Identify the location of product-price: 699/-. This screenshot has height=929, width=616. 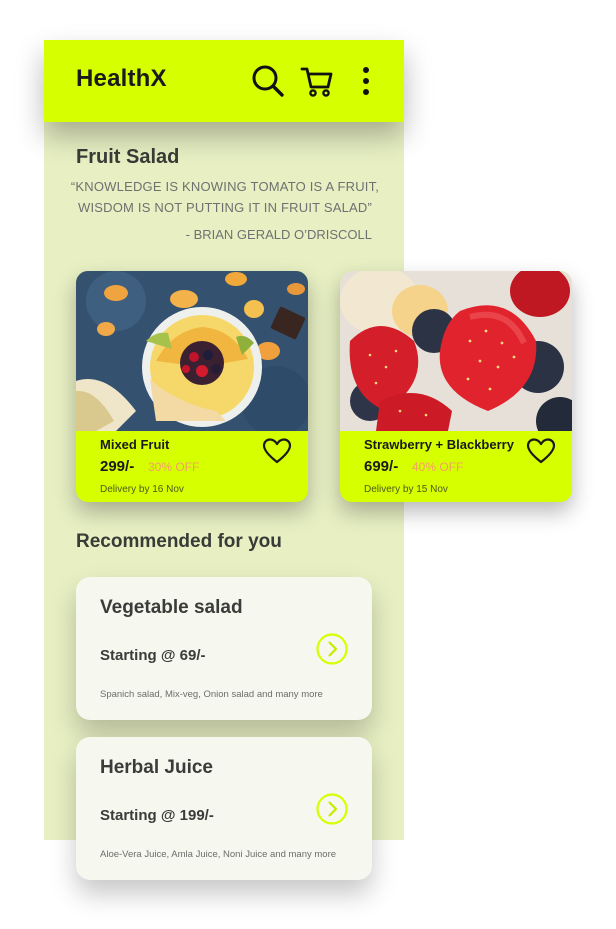
(381, 466).